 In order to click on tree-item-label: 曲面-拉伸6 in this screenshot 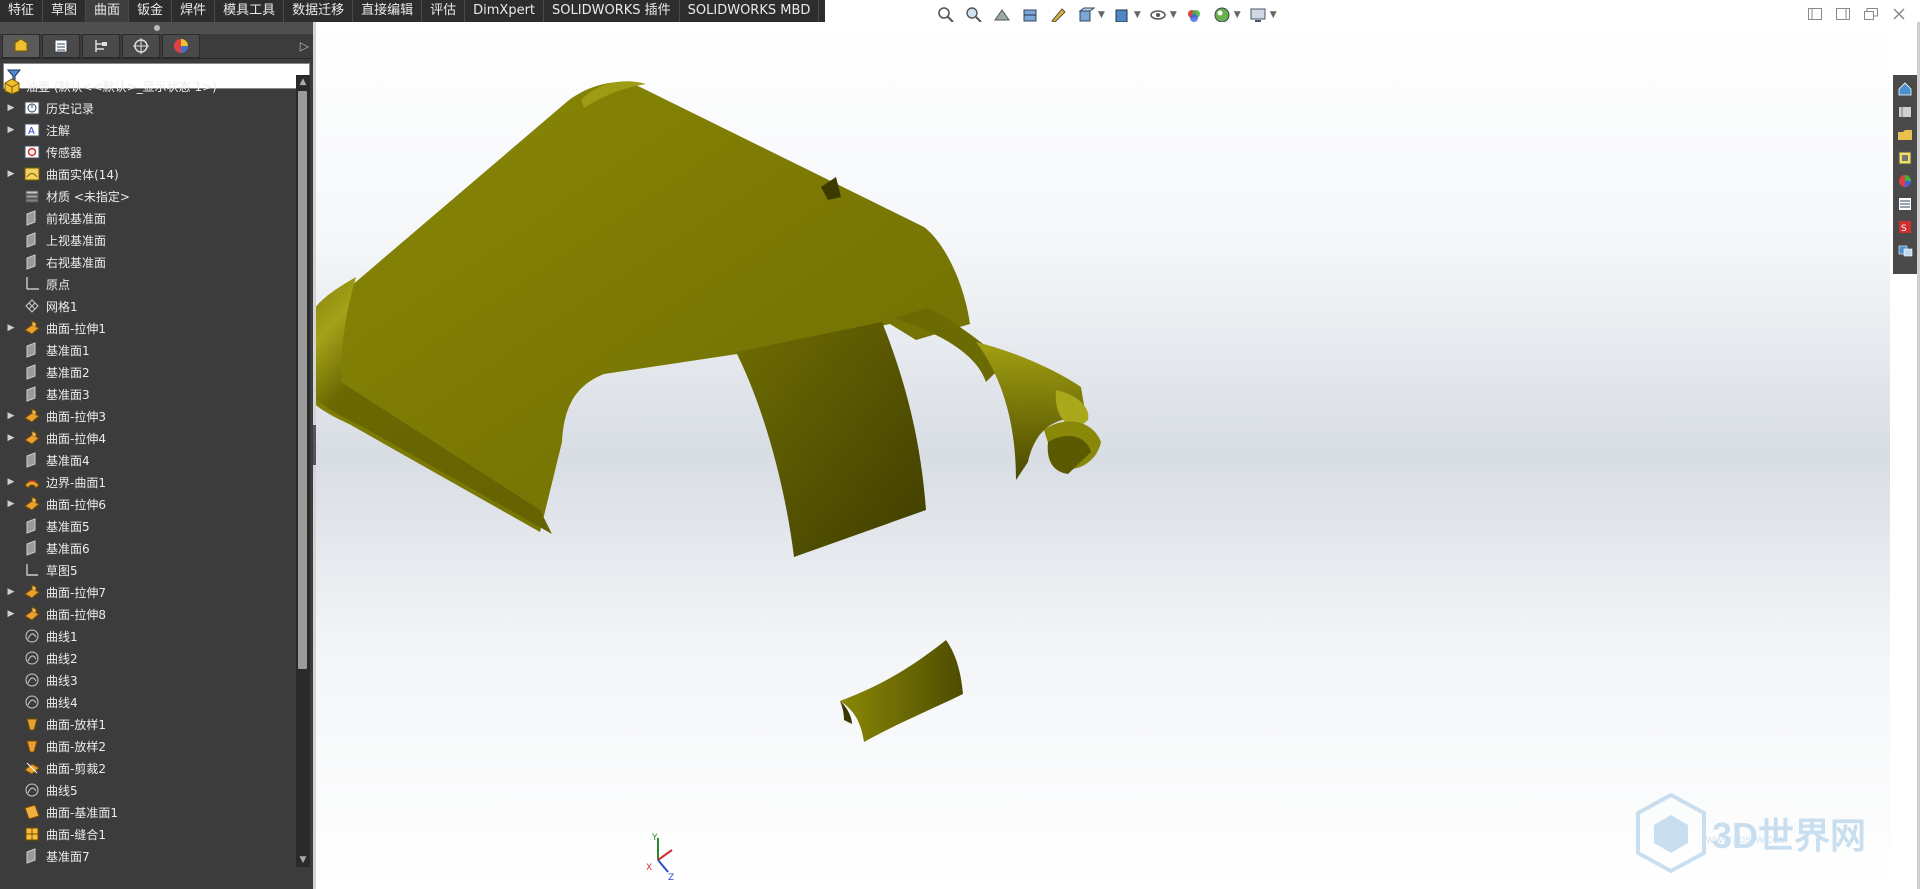, I will do `click(76, 504)`.